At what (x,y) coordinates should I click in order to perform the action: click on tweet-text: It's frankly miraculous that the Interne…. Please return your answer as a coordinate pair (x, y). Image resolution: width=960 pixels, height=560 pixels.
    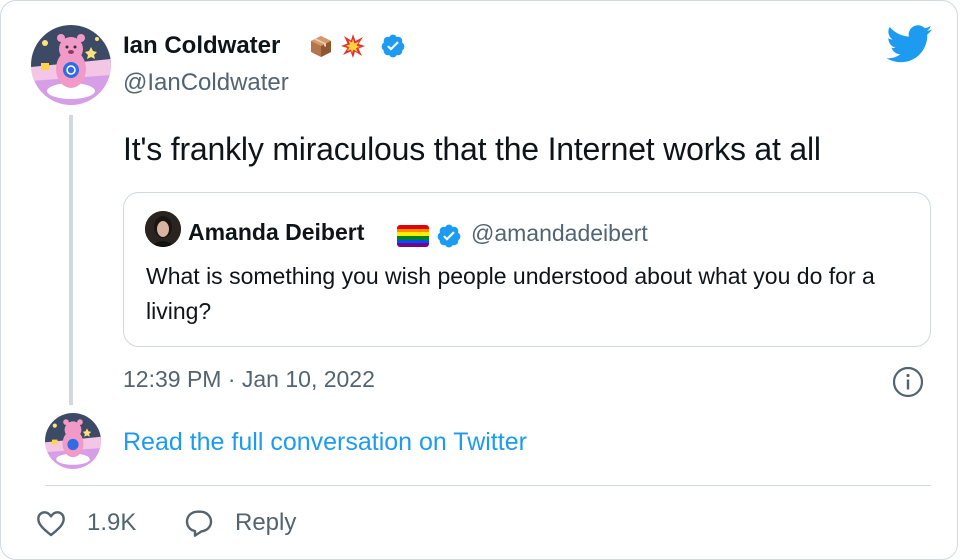
    Looking at the image, I should click on (472, 149).